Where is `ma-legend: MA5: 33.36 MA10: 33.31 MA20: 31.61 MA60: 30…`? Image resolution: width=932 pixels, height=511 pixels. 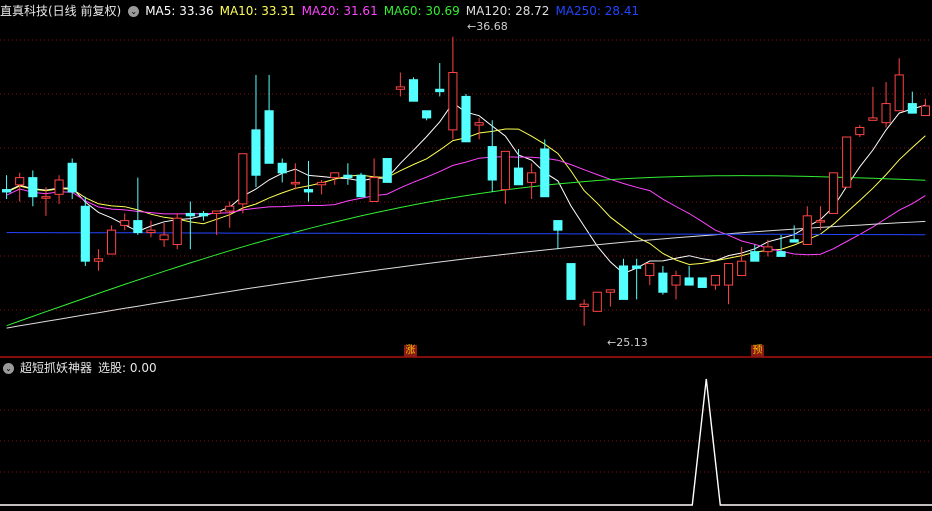
ma-legend: MA5: 33.36 MA10: 33.31 MA20: 31.61 MA60: 30… is located at coordinates (395, 11).